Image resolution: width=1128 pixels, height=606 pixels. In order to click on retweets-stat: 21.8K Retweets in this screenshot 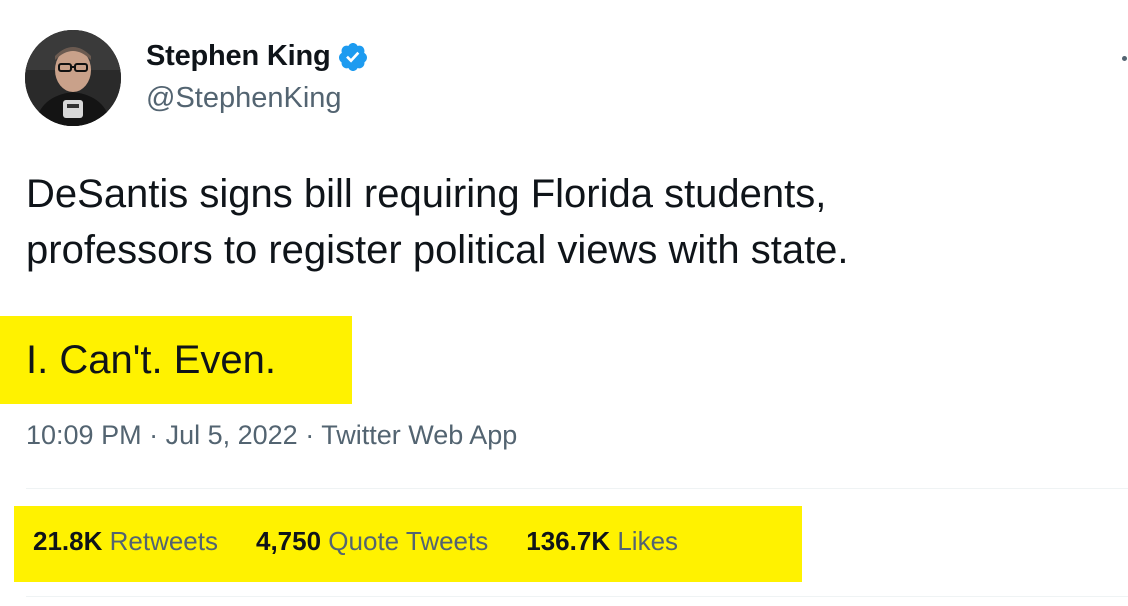, I will do `click(125, 541)`.